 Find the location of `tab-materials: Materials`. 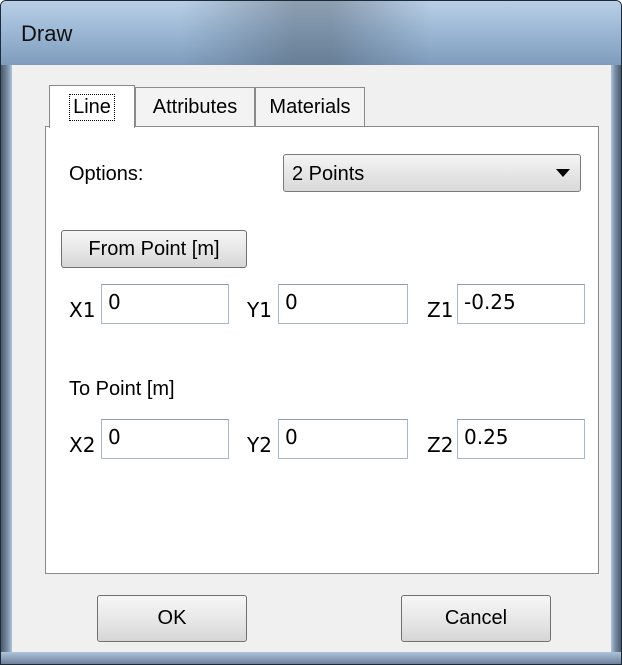

tab-materials: Materials is located at coordinates (310, 106).